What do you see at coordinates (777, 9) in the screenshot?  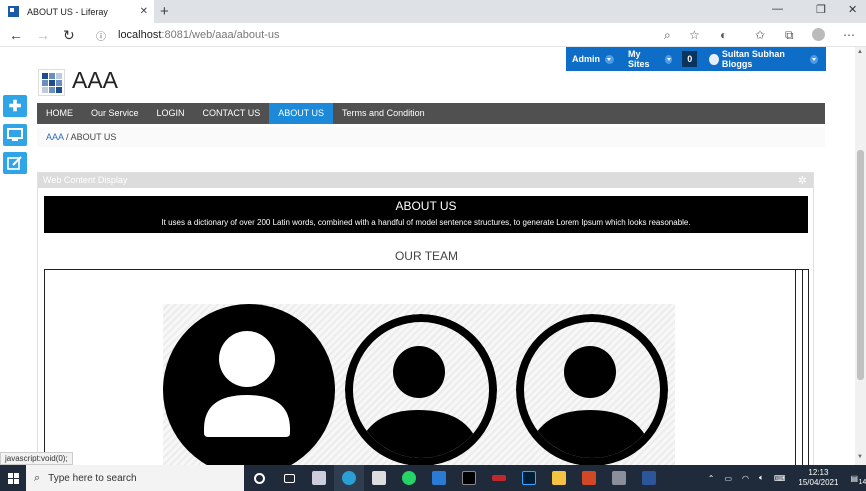 I see `minimize-icon: —` at bounding box center [777, 9].